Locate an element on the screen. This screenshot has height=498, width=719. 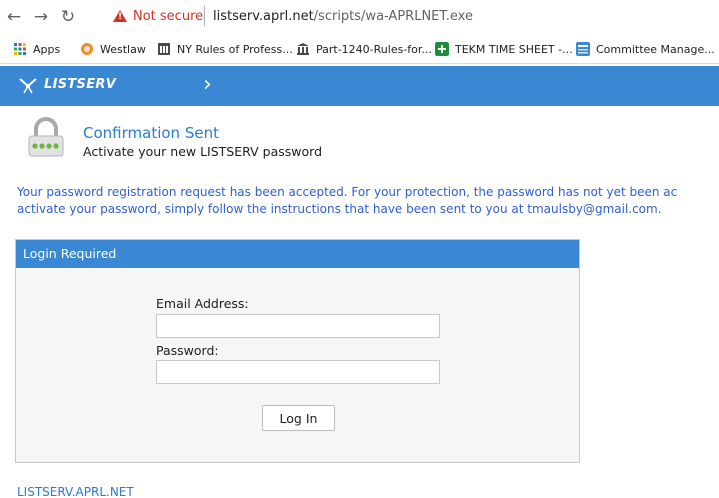
log-in-button: Log In is located at coordinates (298, 418).